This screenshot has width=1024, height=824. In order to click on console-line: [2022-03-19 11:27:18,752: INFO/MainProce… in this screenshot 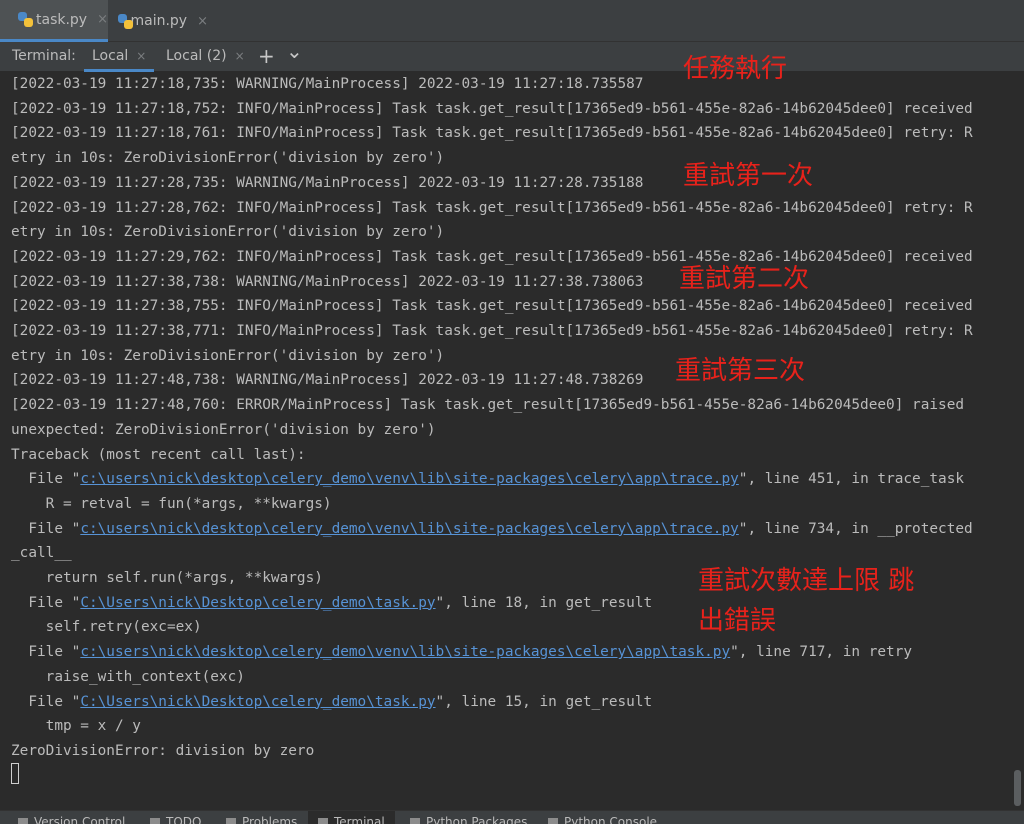, I will do `click(492, 108)`.